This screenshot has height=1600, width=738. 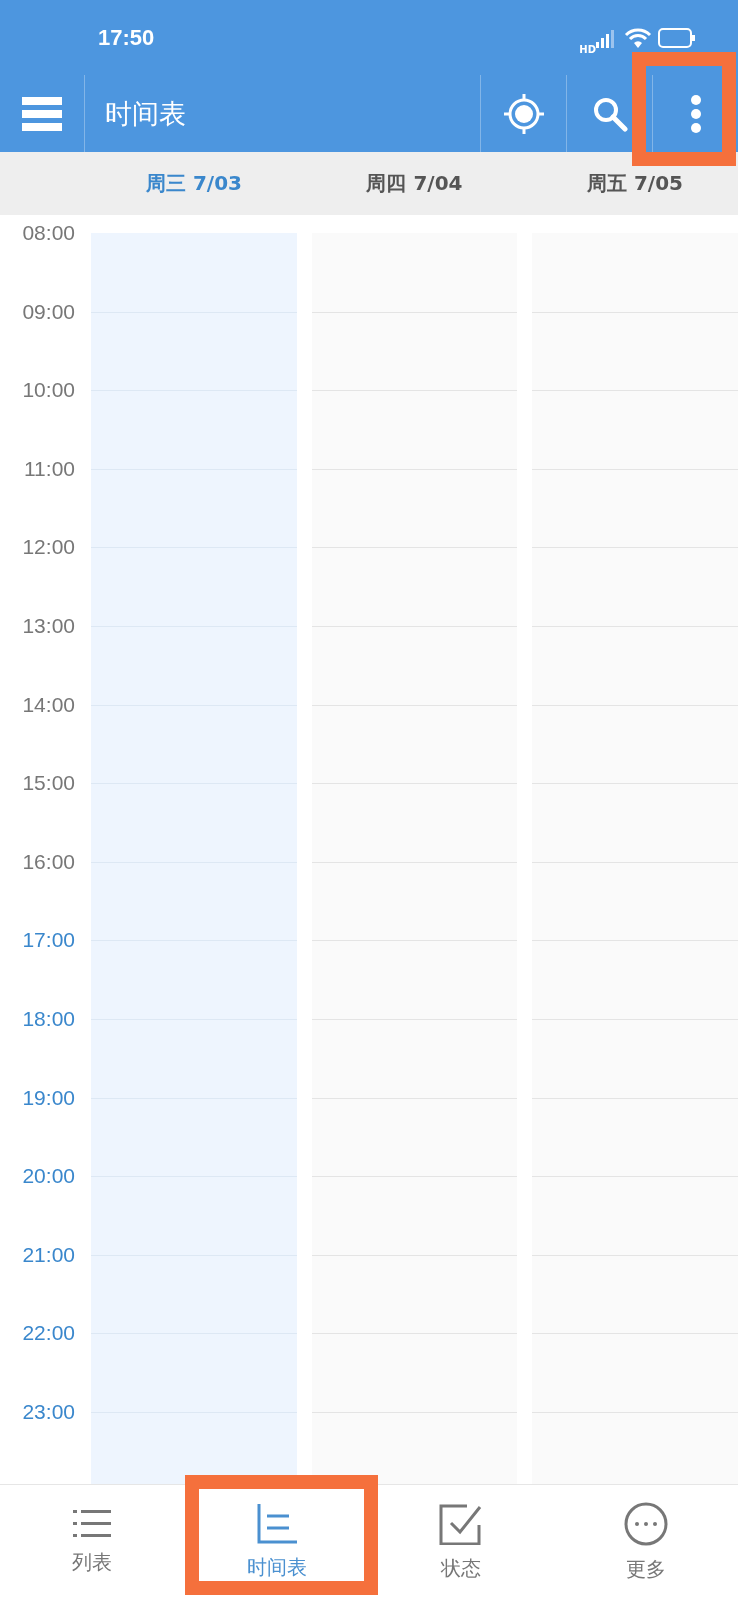 What do you see at coordinates (48, 1411) in the screenshot?
I see `hour-label: 23:00` at bounding box center [48, 1411].